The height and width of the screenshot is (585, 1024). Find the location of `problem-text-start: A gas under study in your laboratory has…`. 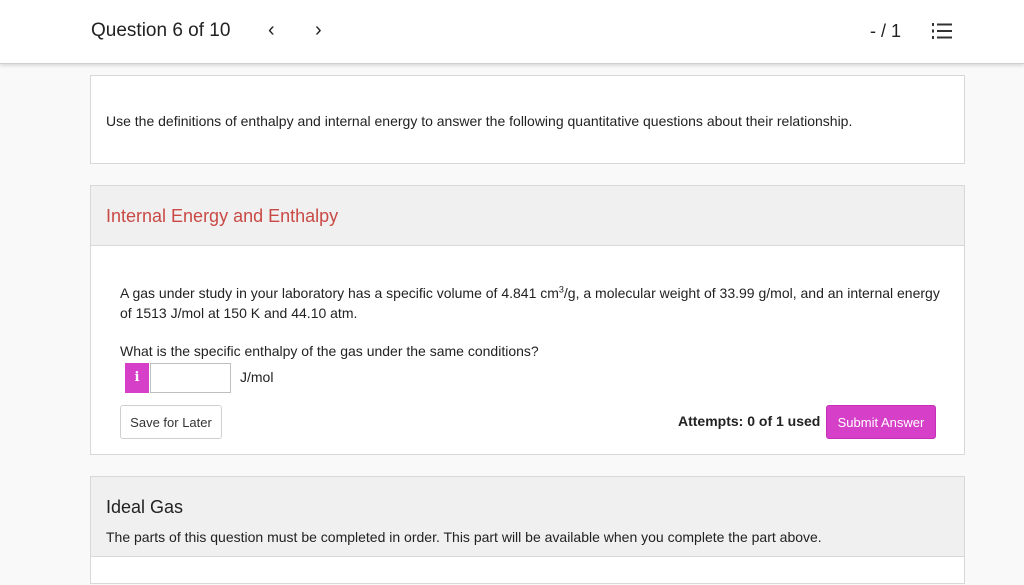

problem-text-start: A gas under study in your laboratory has… is located at coordinates (339, 293).